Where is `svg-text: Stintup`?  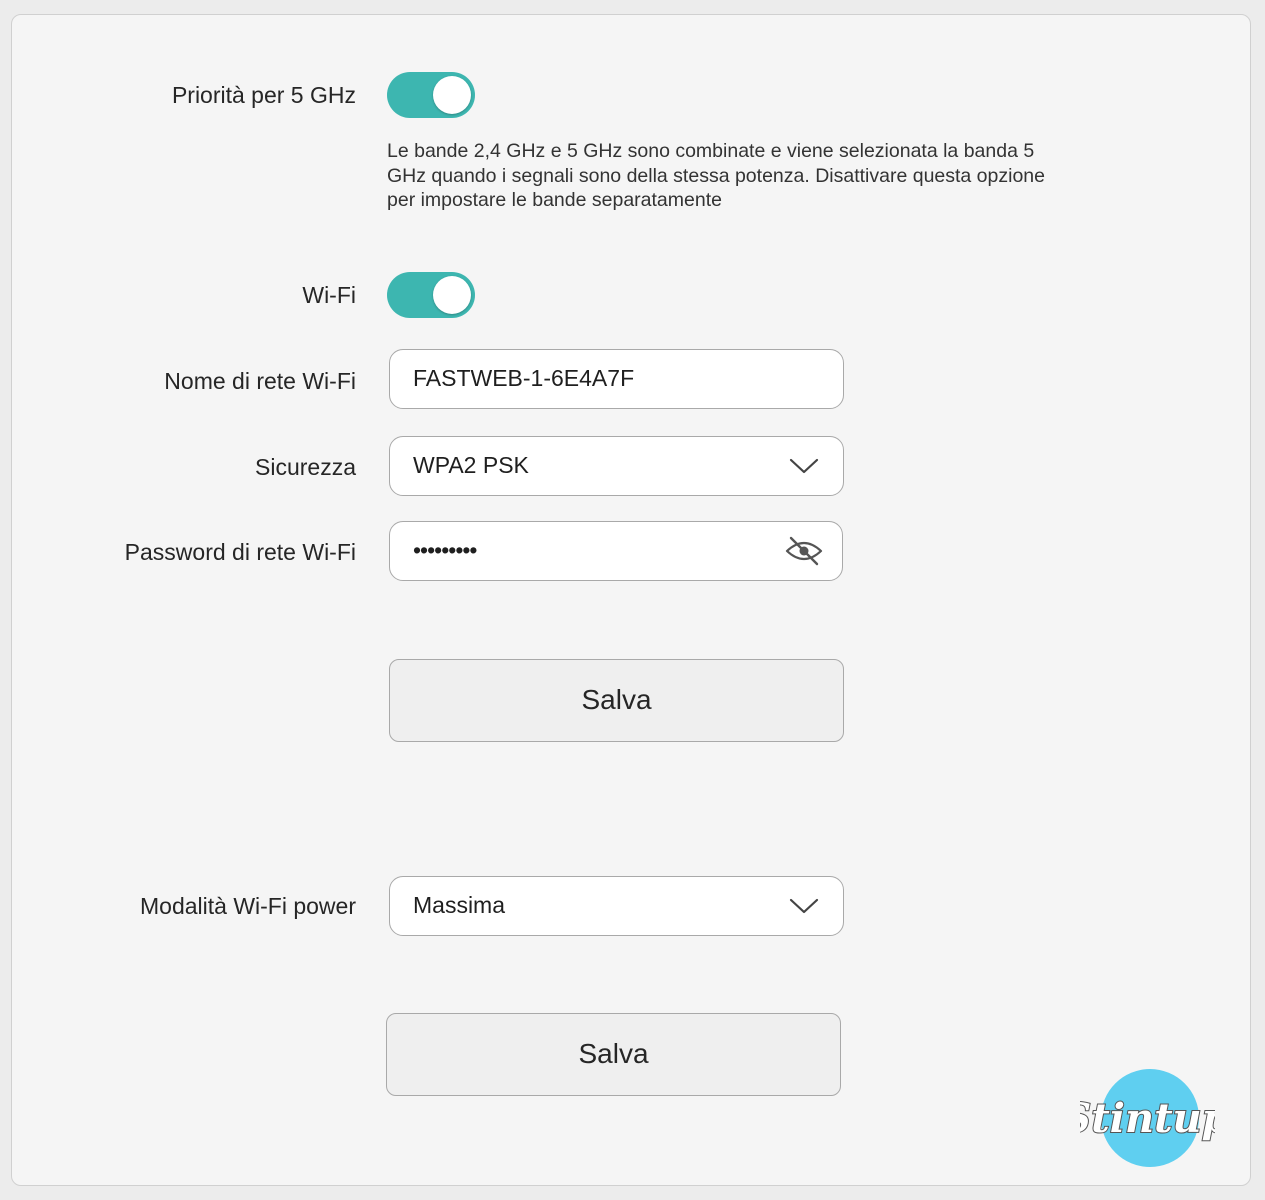 svg-text: Stintup is located at coordinates (1147, 1118).